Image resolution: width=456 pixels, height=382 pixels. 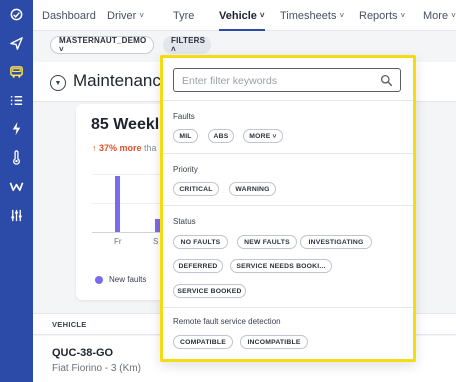 I want to click on w-logo-icon, so click(x=16, y=186).